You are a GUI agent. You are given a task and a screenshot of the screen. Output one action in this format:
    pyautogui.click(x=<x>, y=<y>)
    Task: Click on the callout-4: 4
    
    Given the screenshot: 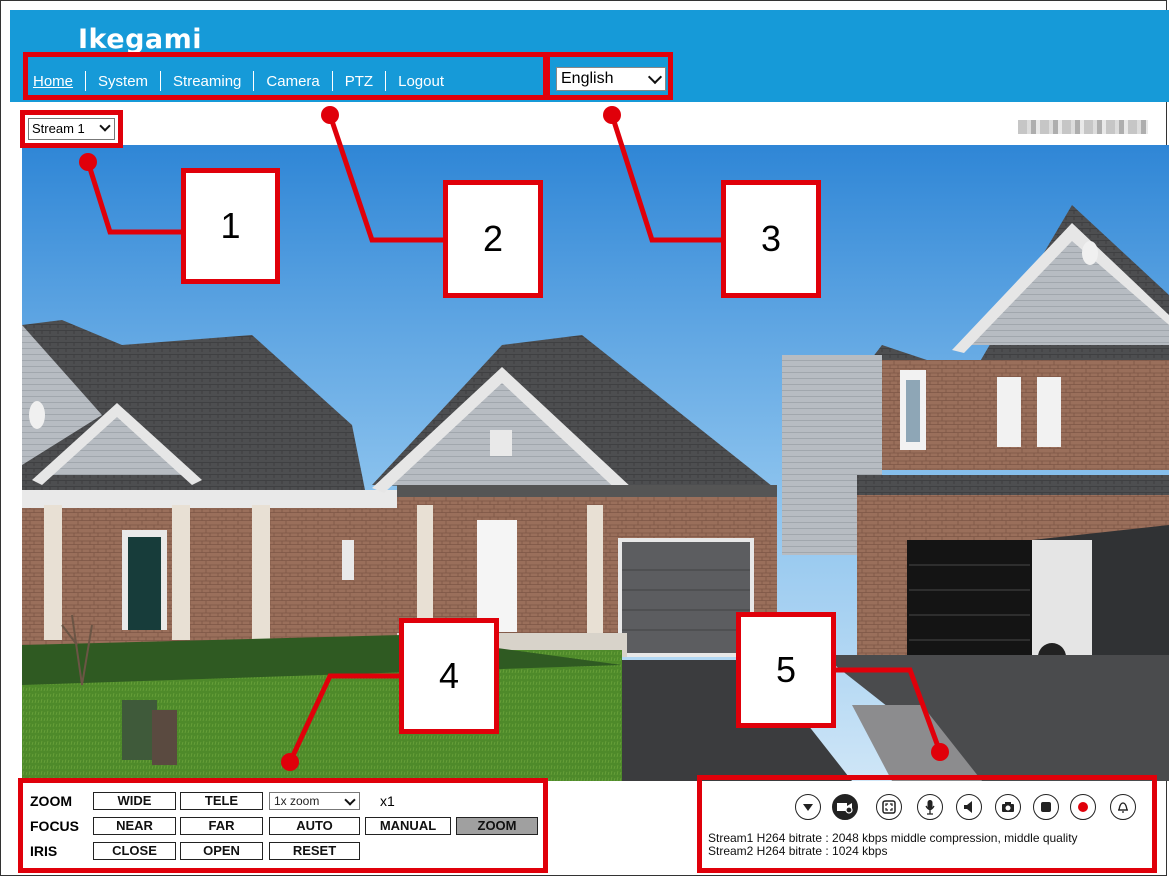 What is the action you would take?
    pyautogui.click(x=449, y=676)
    